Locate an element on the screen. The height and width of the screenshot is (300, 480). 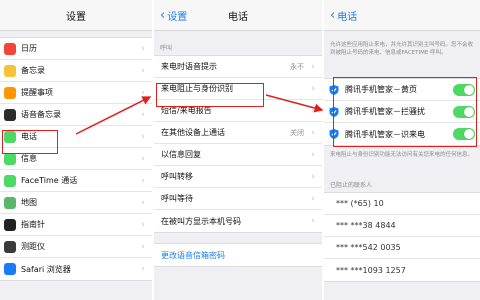
annotation-arrows is located at coordinates (199, 114).